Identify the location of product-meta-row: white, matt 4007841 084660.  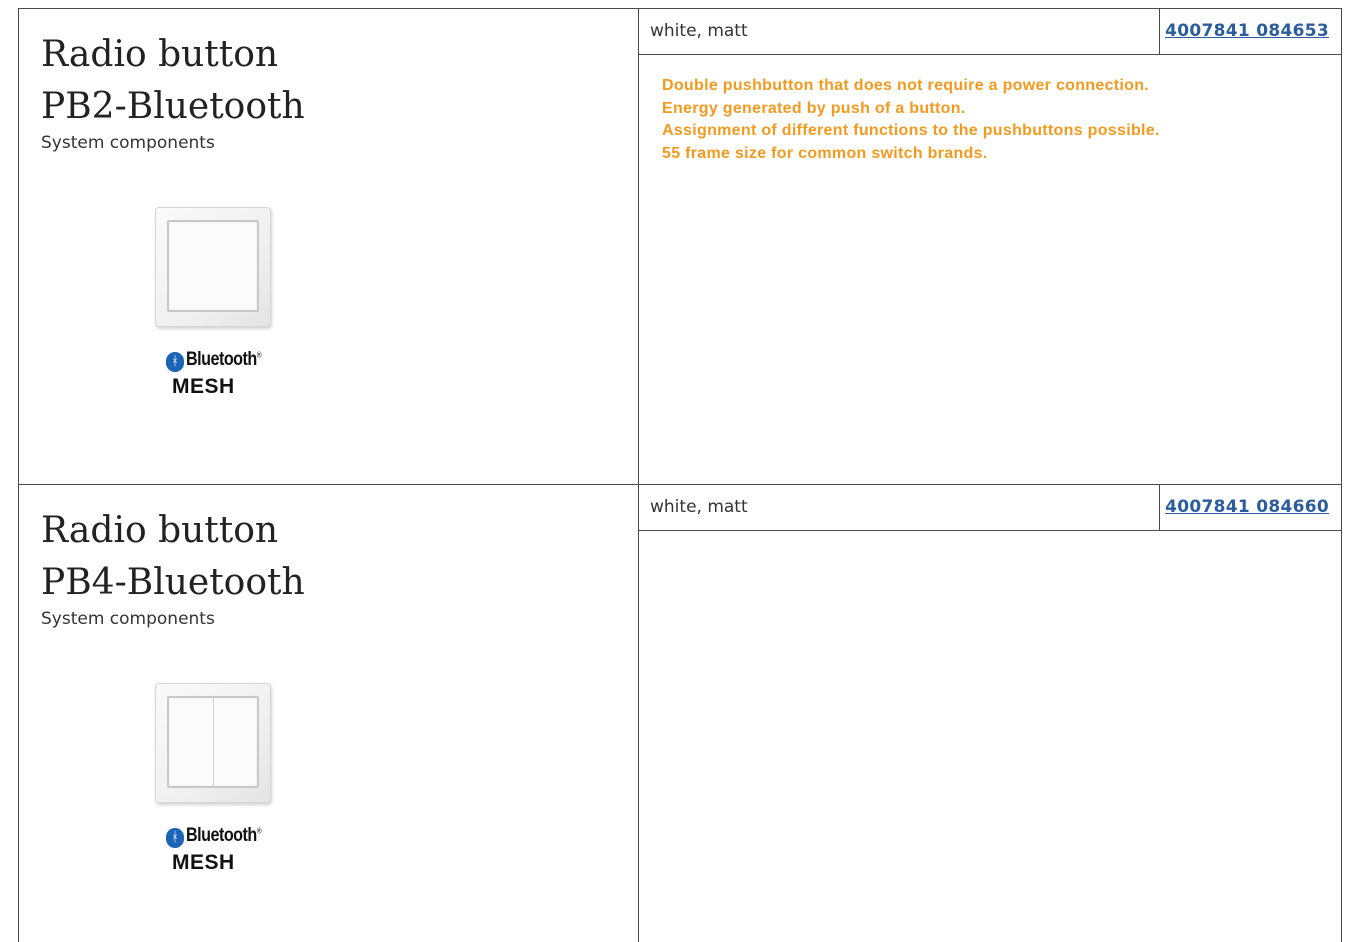
(990, 508).